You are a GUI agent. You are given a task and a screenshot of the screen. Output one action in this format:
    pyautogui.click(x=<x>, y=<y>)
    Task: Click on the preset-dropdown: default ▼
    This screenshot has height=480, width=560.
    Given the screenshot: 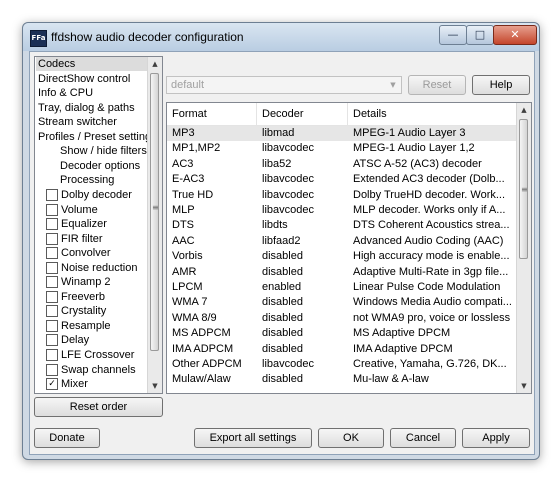 What is the action you would take?
    pyautogui.click(x=284, y=85)
    